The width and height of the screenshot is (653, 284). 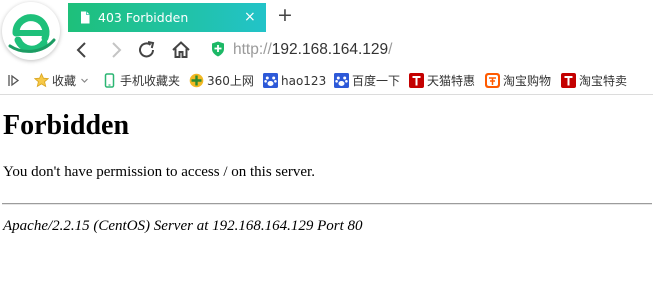 I want to click on star-icon, so click(x=41, y=80).